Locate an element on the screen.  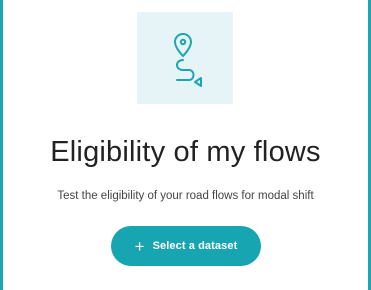
route-illustration is located at coordinates (185, 58).